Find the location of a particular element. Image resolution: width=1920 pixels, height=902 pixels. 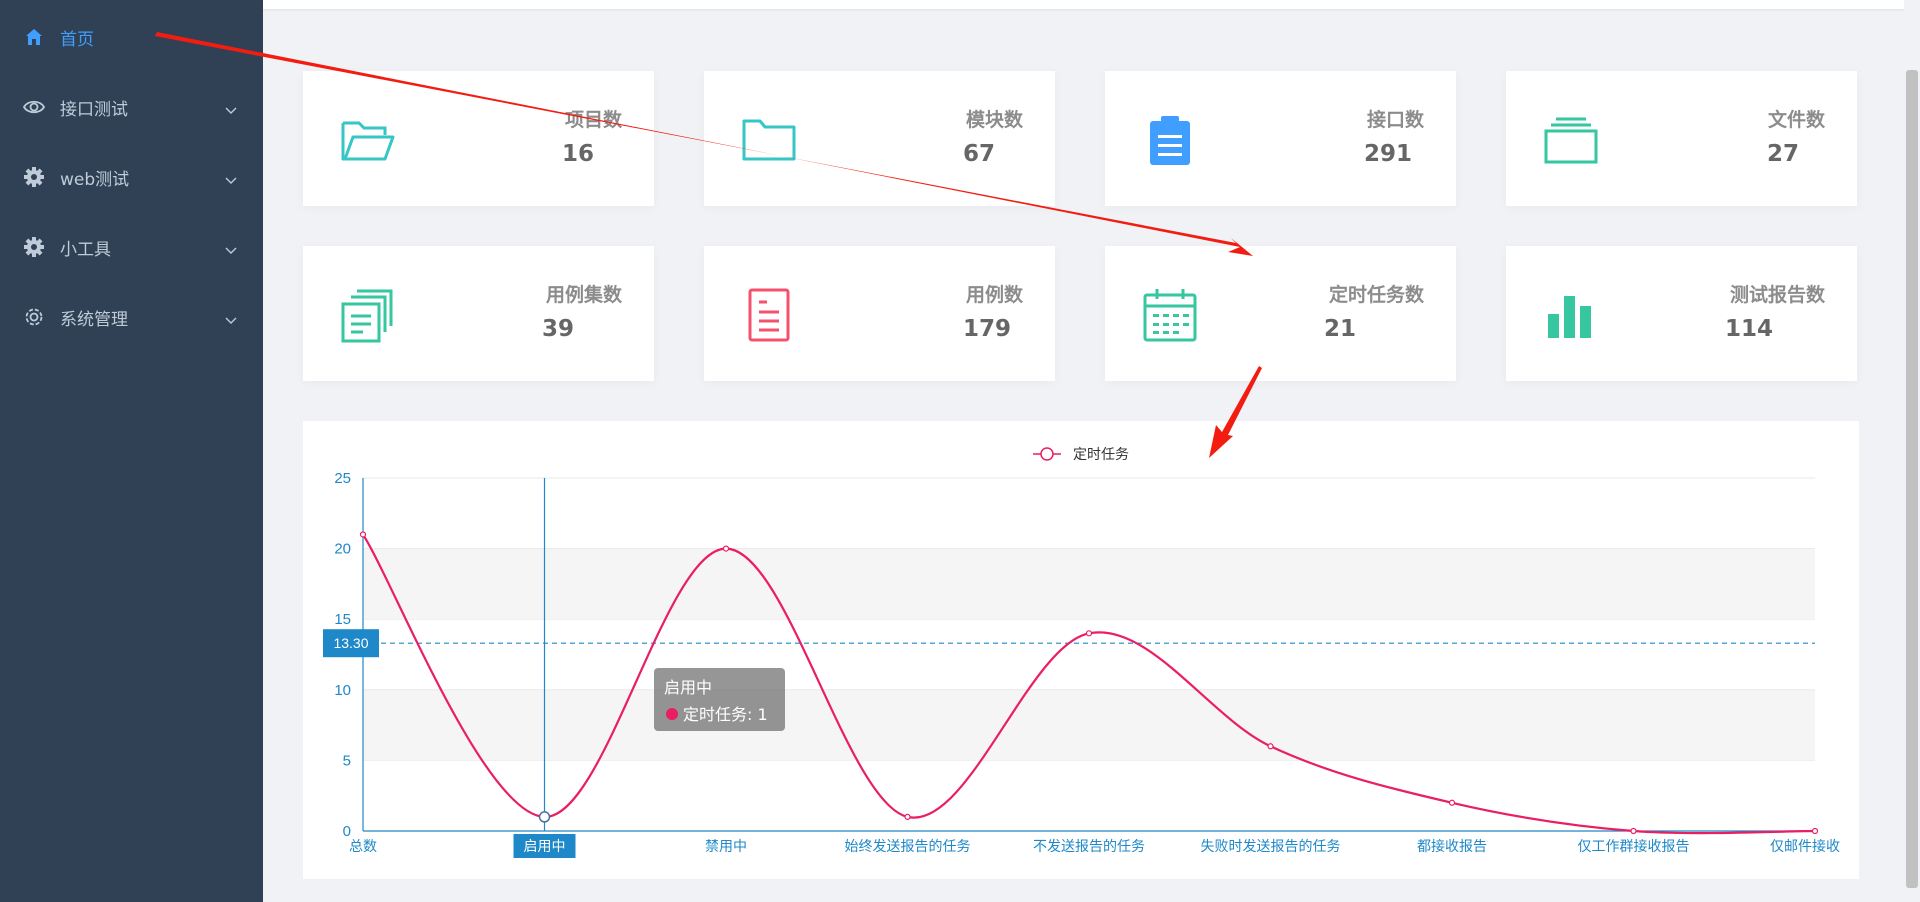

stat-value: 39 is located at coordinates (558, 329).